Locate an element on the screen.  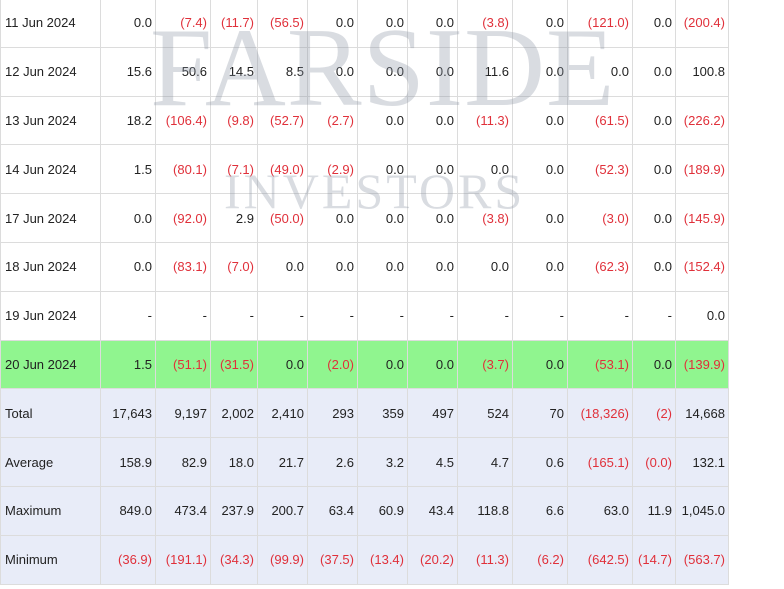
row-label: Maximum is located at coordinates (50, 510).